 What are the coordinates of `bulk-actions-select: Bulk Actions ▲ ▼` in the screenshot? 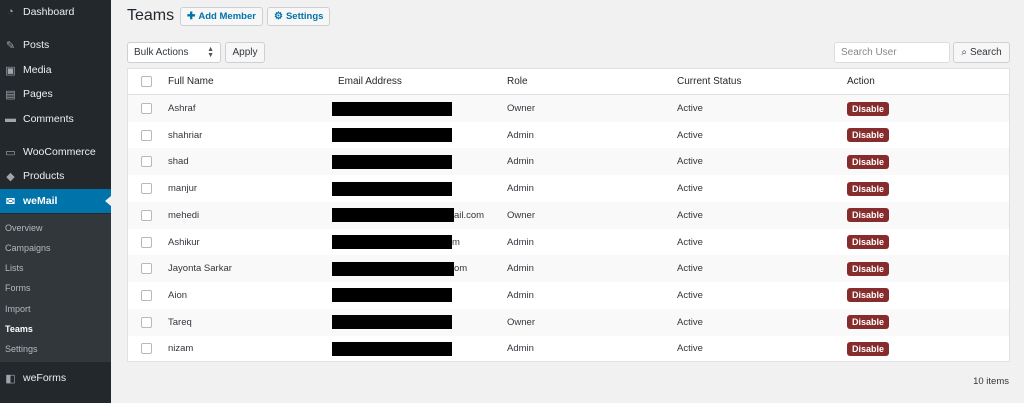 It's located at (174, 52).